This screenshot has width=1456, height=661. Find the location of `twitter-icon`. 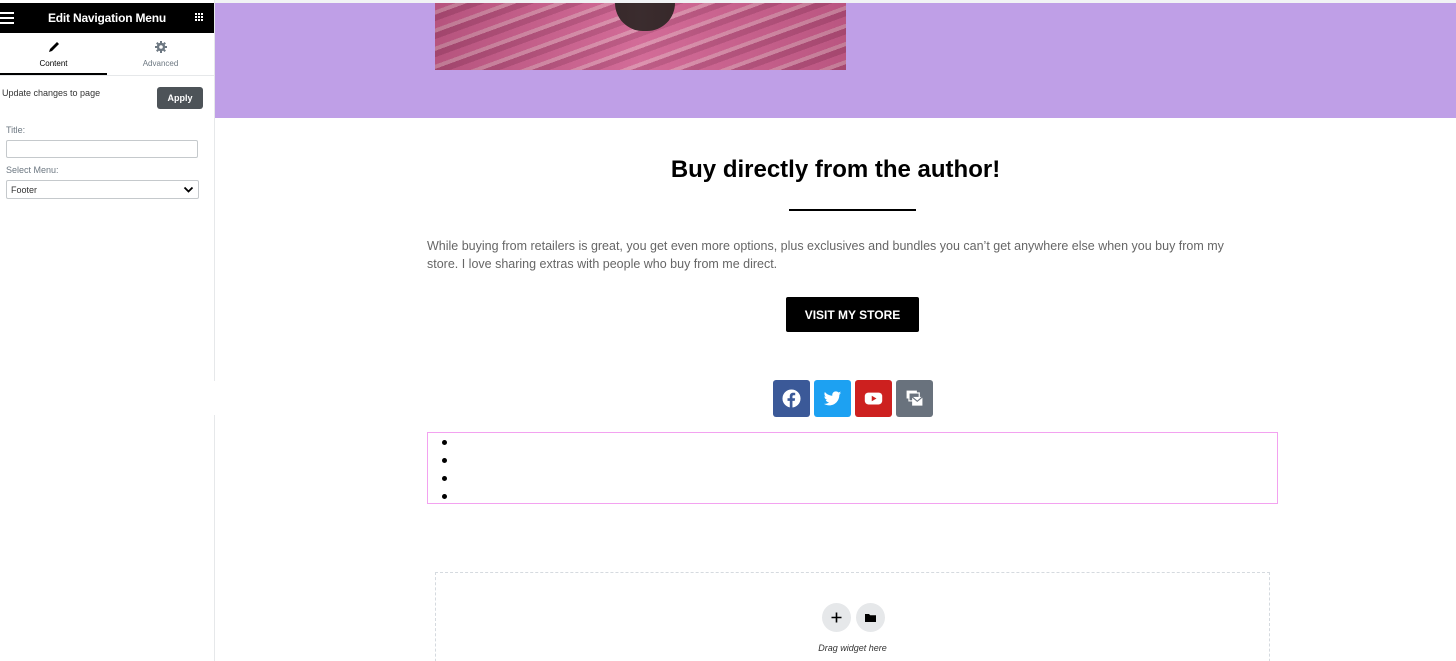

twitter-icon is located at coordinates (832, 398).